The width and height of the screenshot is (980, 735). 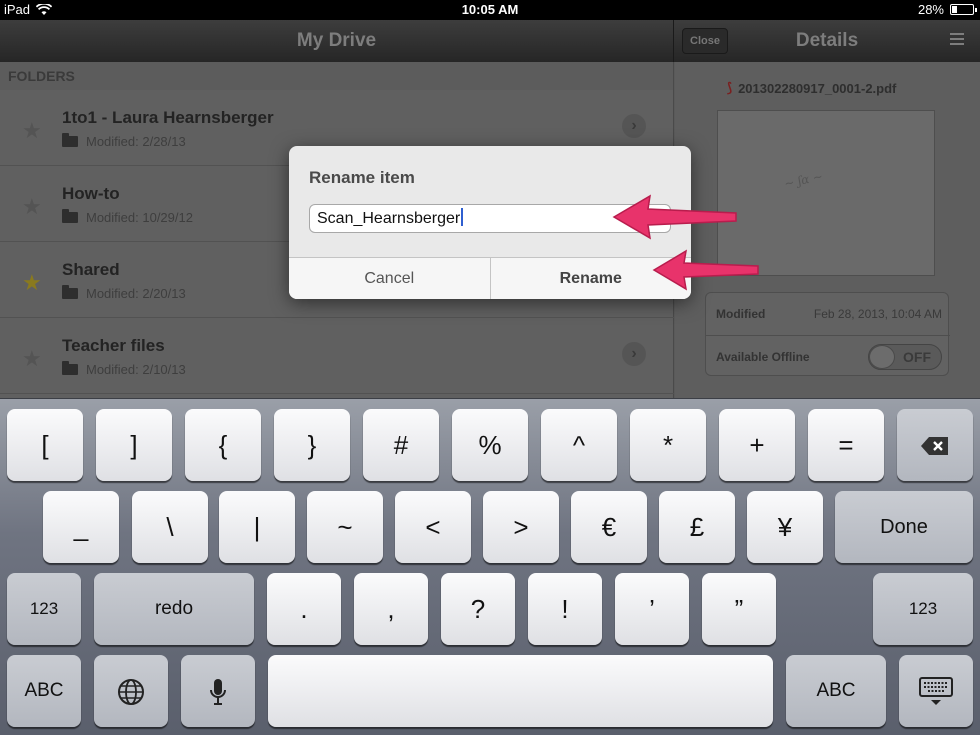 I want to click on hide-keyboard-key, so click(x=936, y=691).